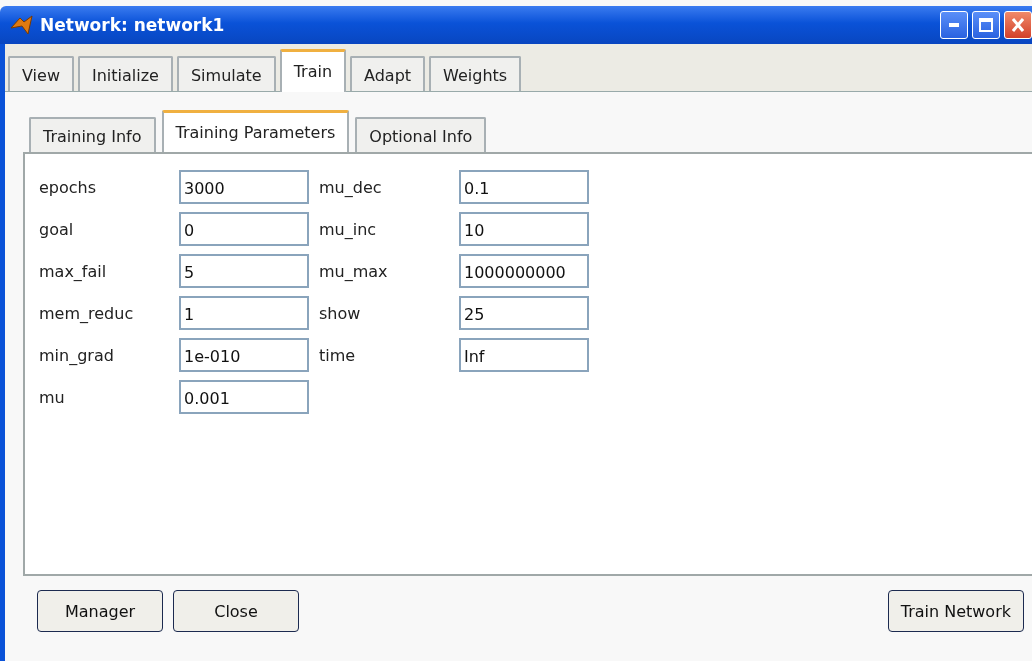 This screenshot has height=661, width=1032. I want to click on maximize-button, so click(986, 25).